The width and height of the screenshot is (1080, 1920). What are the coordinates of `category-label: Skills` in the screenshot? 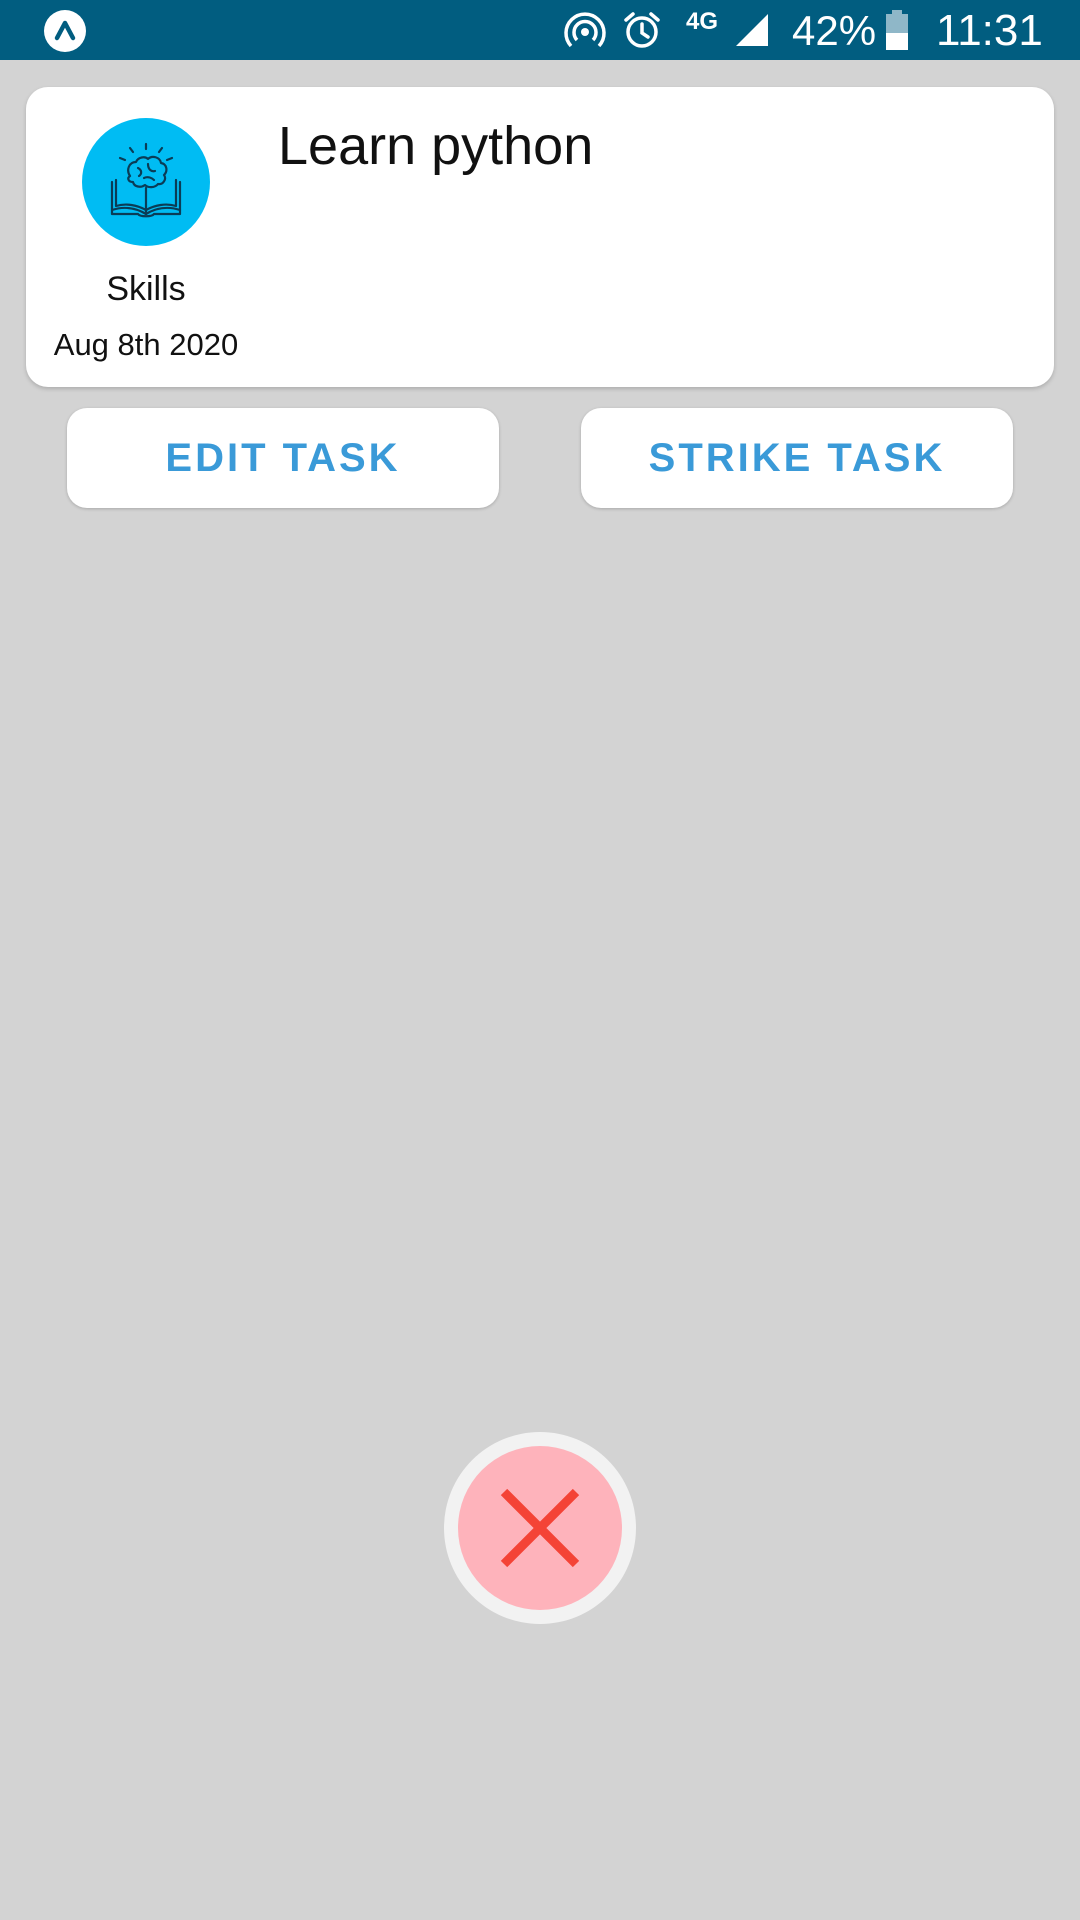 It's located at (146, 289).